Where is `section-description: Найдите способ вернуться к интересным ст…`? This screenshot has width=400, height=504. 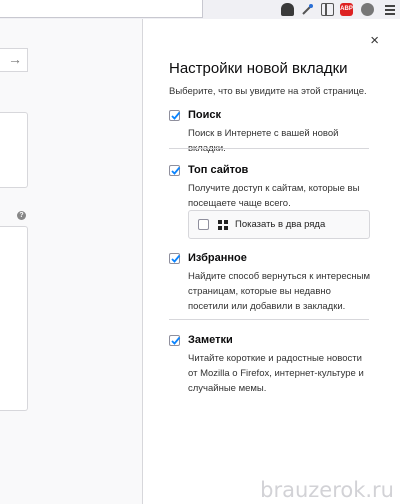 section-description: Найдите способ вернуться к интересным ст… is located at coordinates (279, 291).